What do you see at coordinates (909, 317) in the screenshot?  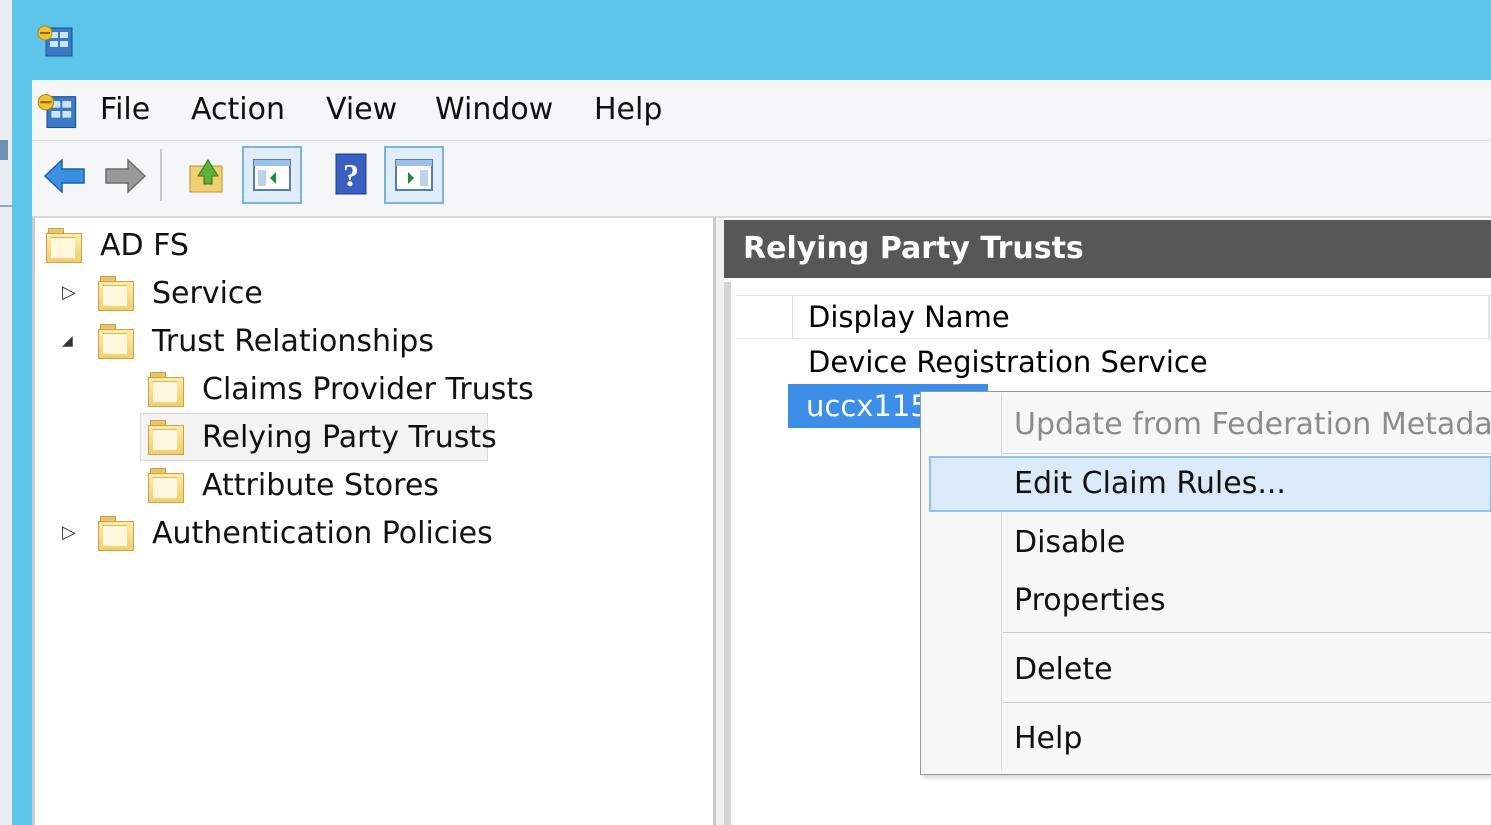 I see `column-header-display-name: Display Name` at bounding box center [909, 317].